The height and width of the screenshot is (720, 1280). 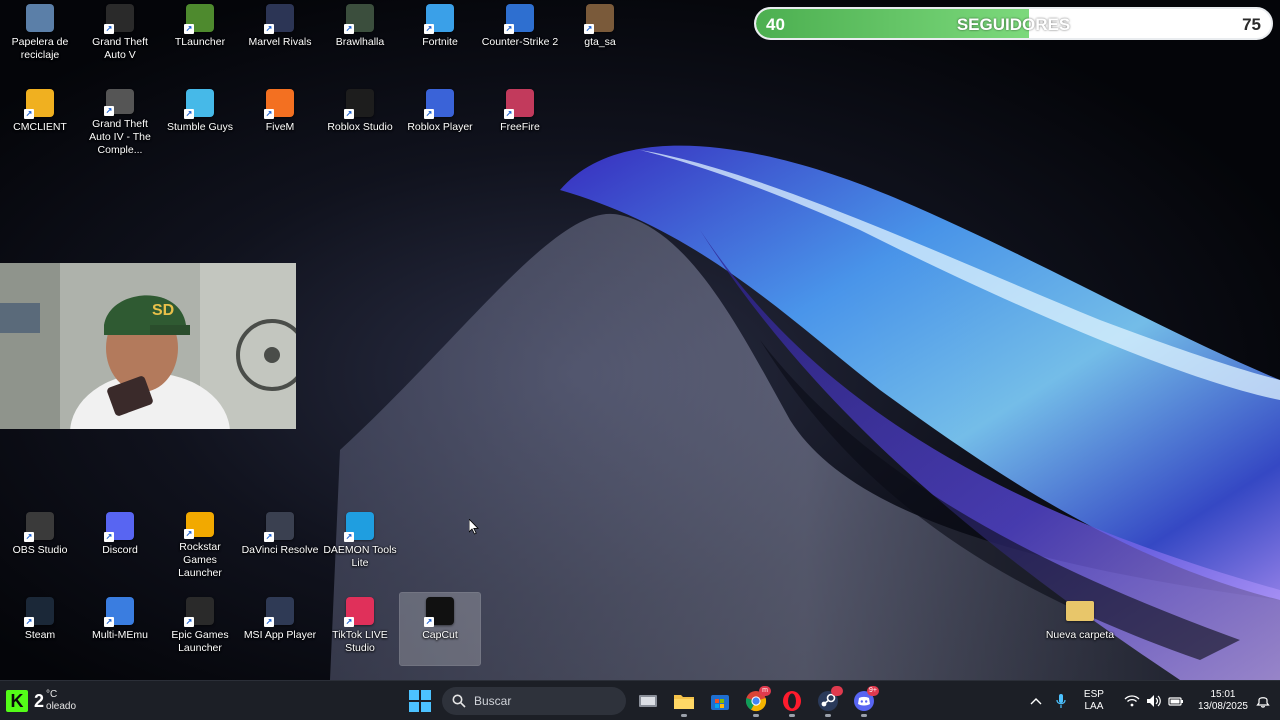 I want to click on desktop-icon-label: TLauncher, so click(x=200, y=42).